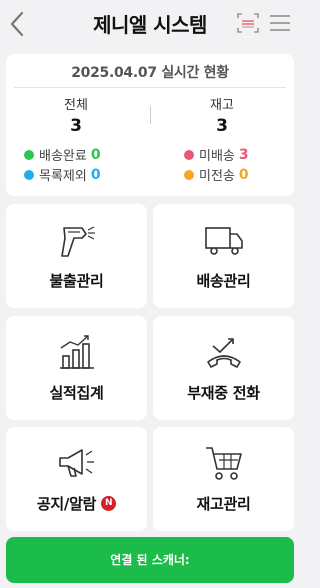  Describe the element at coordinates (248, 23) in the screenshot. I see `barcode-scan-icon` at that location.